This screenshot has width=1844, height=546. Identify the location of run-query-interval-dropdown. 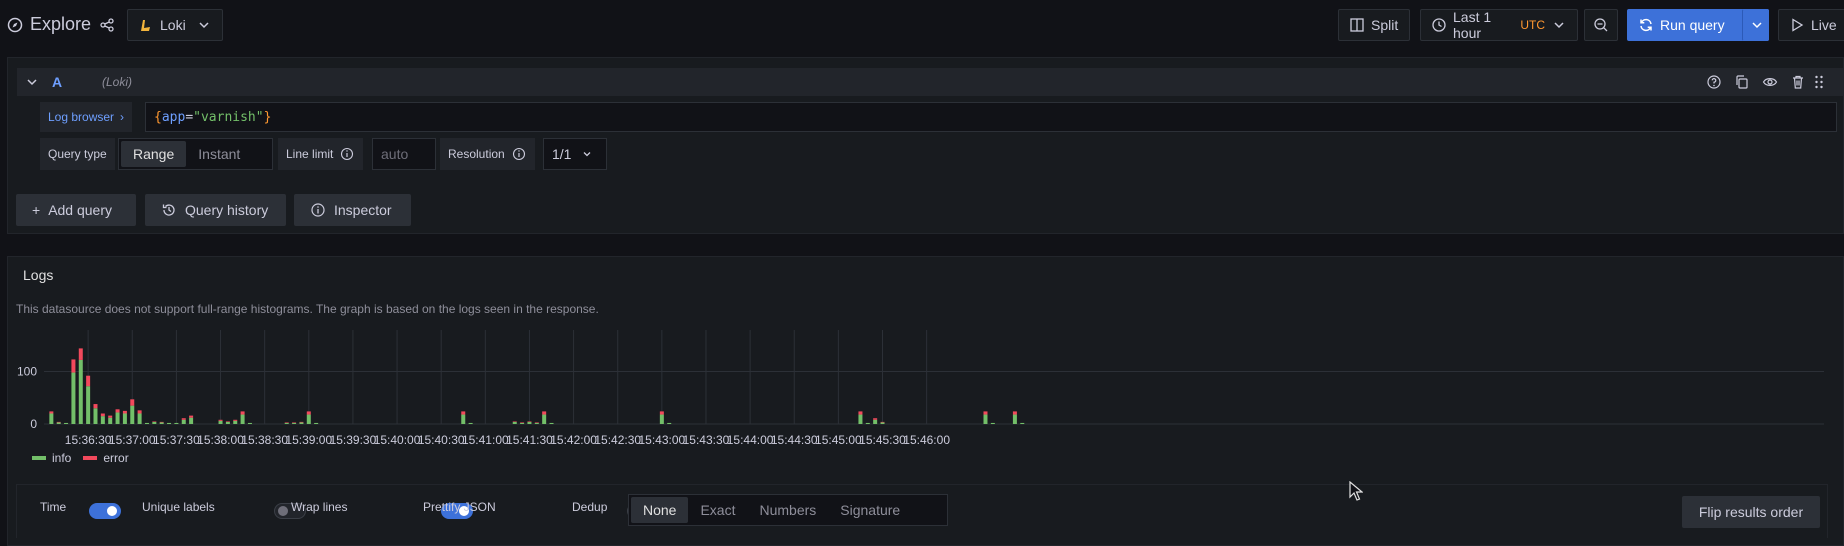
(1755, 25).